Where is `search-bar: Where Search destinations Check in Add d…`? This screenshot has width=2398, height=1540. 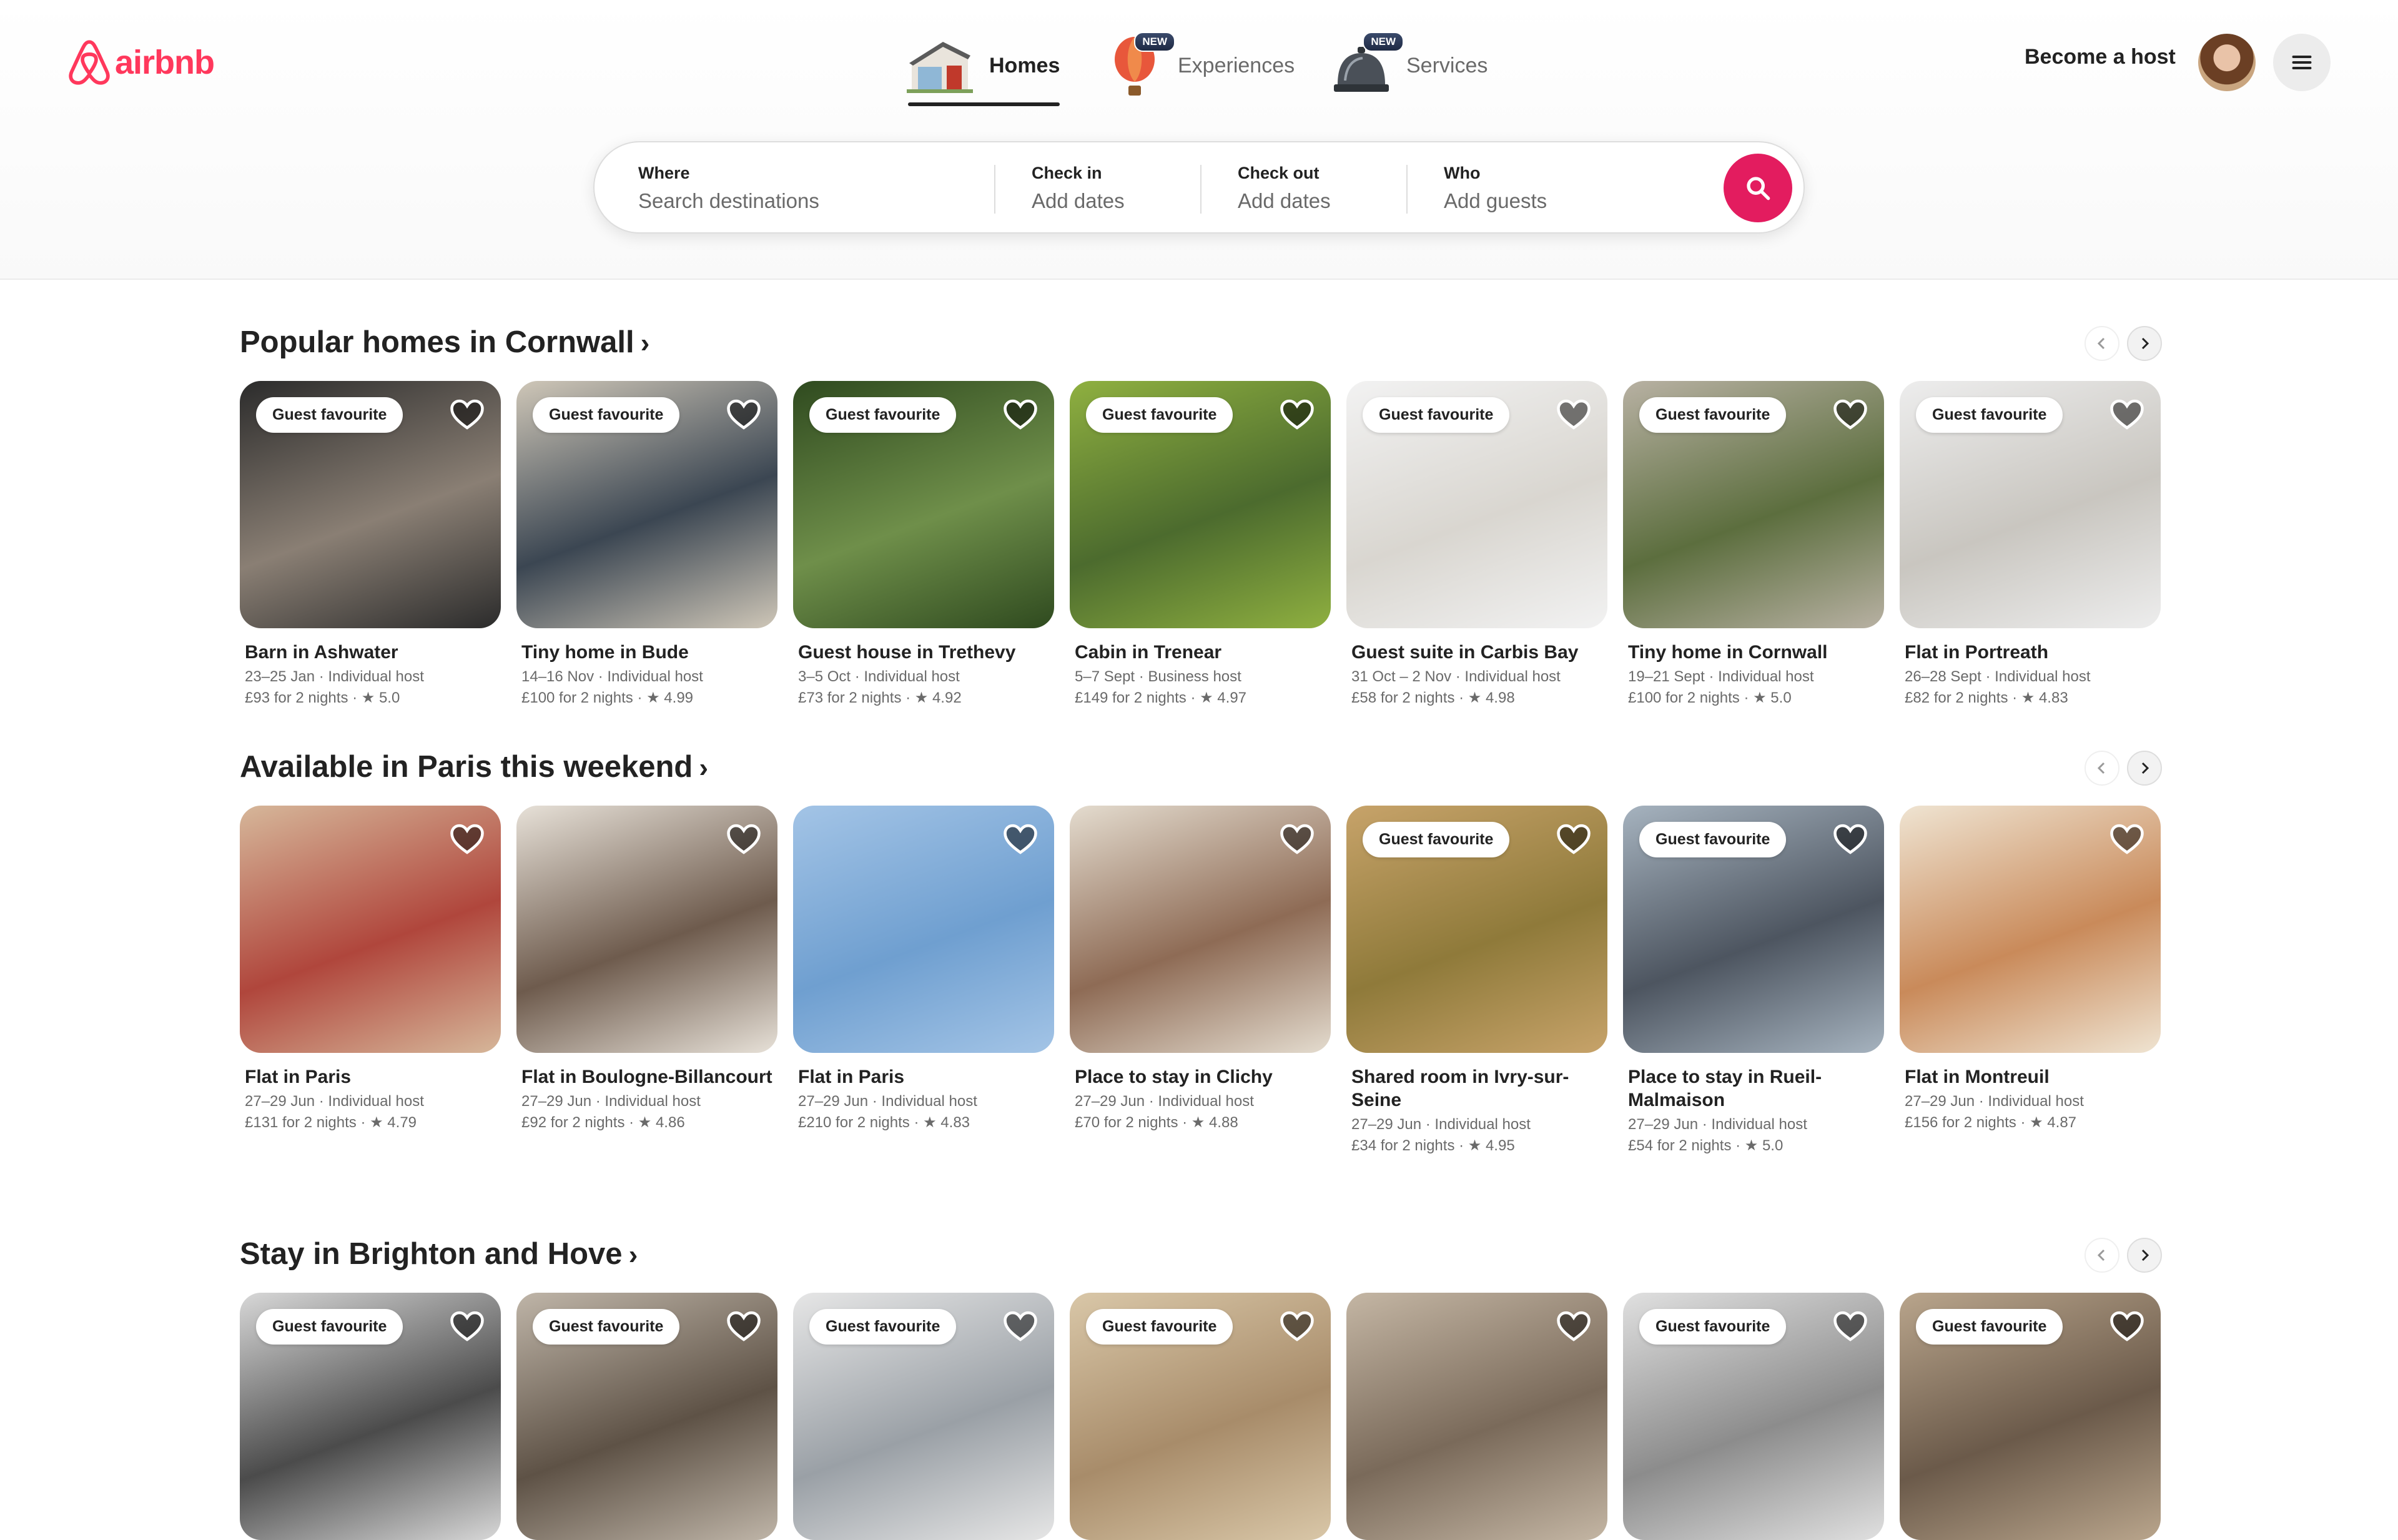
search-bar: Where Search destinations Check in Add d… is located at coordinates (1199, 187).